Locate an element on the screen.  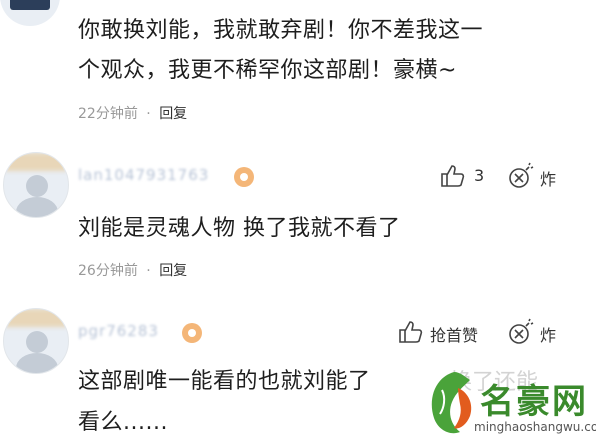
comment-time: 26分钟前 is located at coordinates (108, 271).